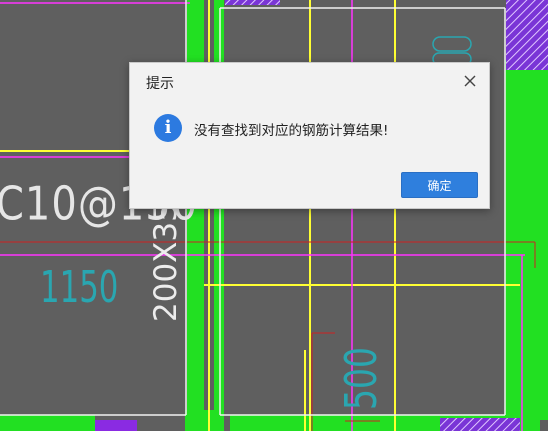 This screenshot has width=548, height=431. What do you see at coordinates (160, 84) in the screenshot?
I see `dialog-title: 提示` at bounding box center [160, 84].